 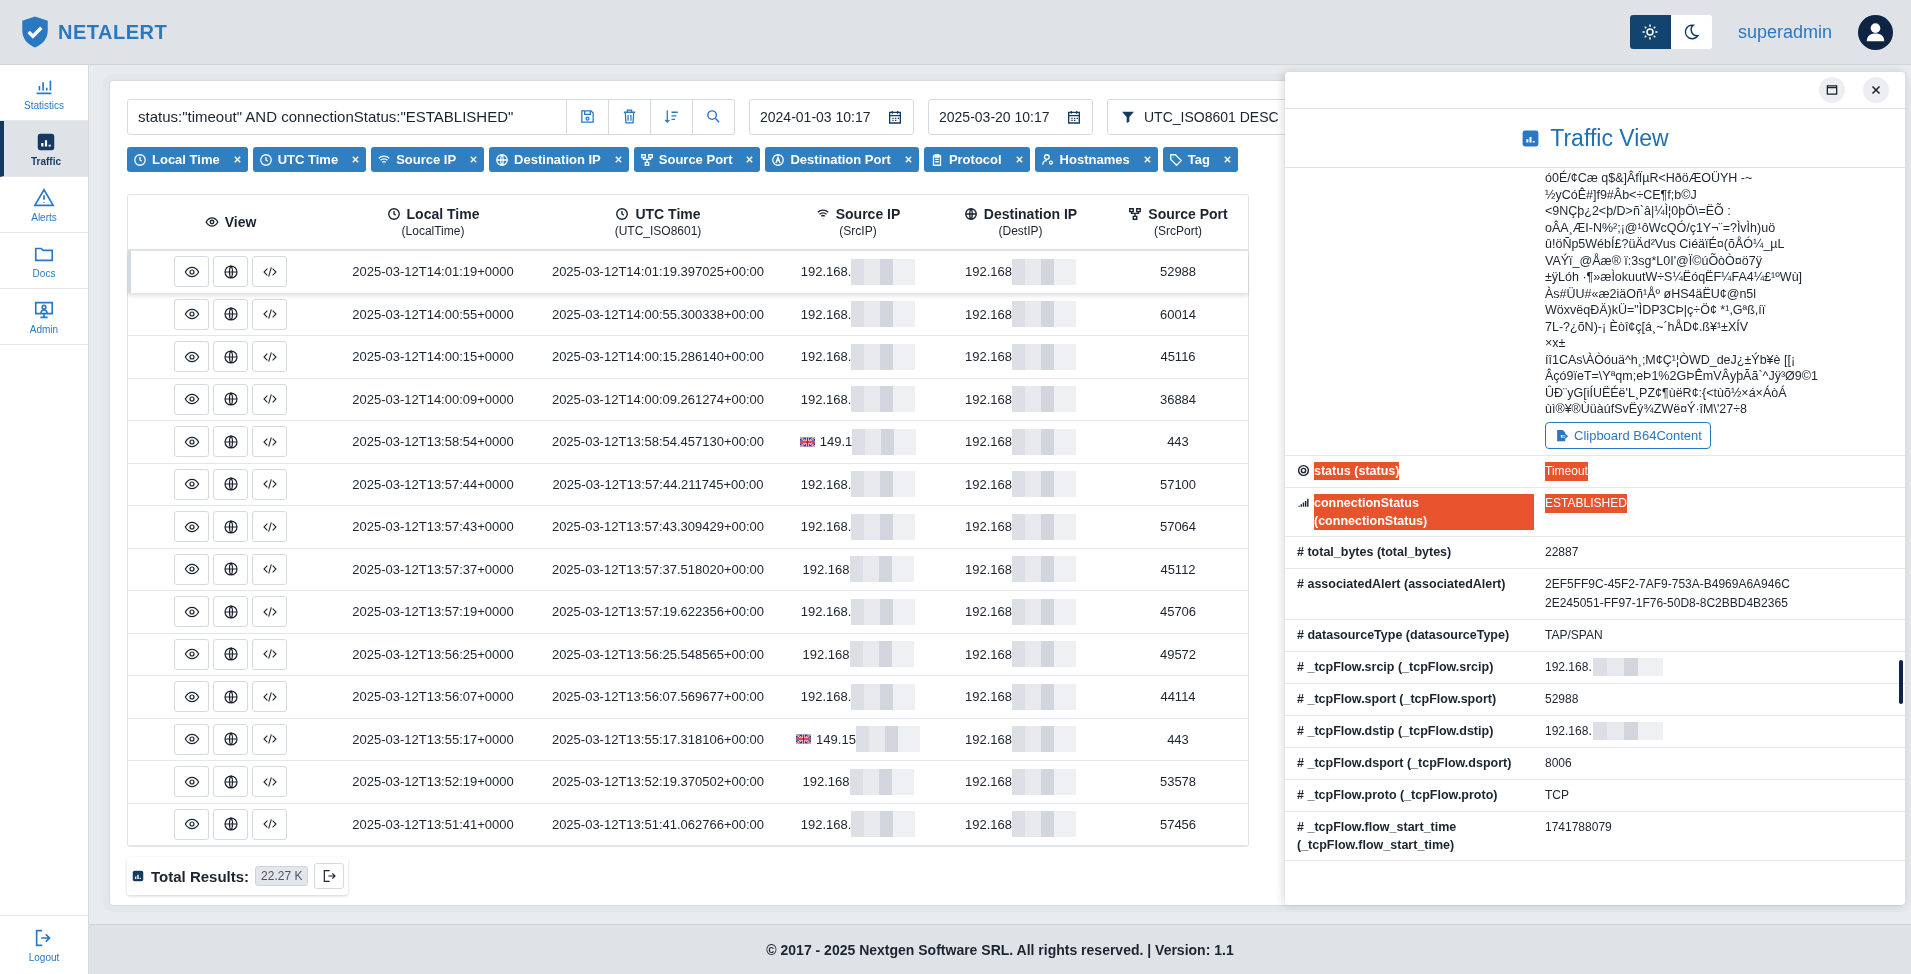 I want to click on table-row: 2025-03-12T13:57:19+0000 2025-03-12T13:57:19.622356+00:00 192.168. 192.168 45706, so click(x=688, y=612).